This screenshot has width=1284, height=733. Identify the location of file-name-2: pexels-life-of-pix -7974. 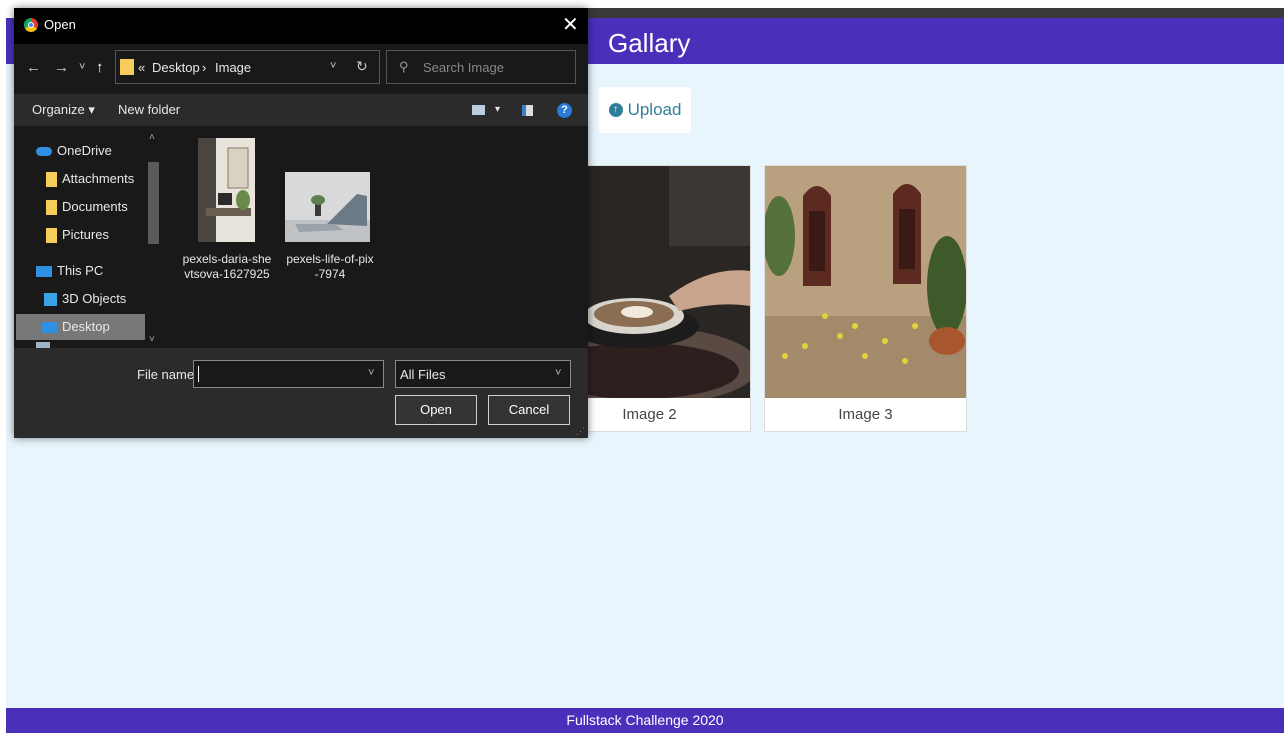
(330, 267).